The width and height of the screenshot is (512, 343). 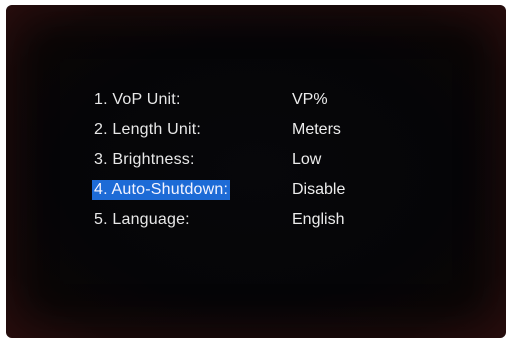 I want to click on menu-item-value: VP%, so click(x=310, y=99).